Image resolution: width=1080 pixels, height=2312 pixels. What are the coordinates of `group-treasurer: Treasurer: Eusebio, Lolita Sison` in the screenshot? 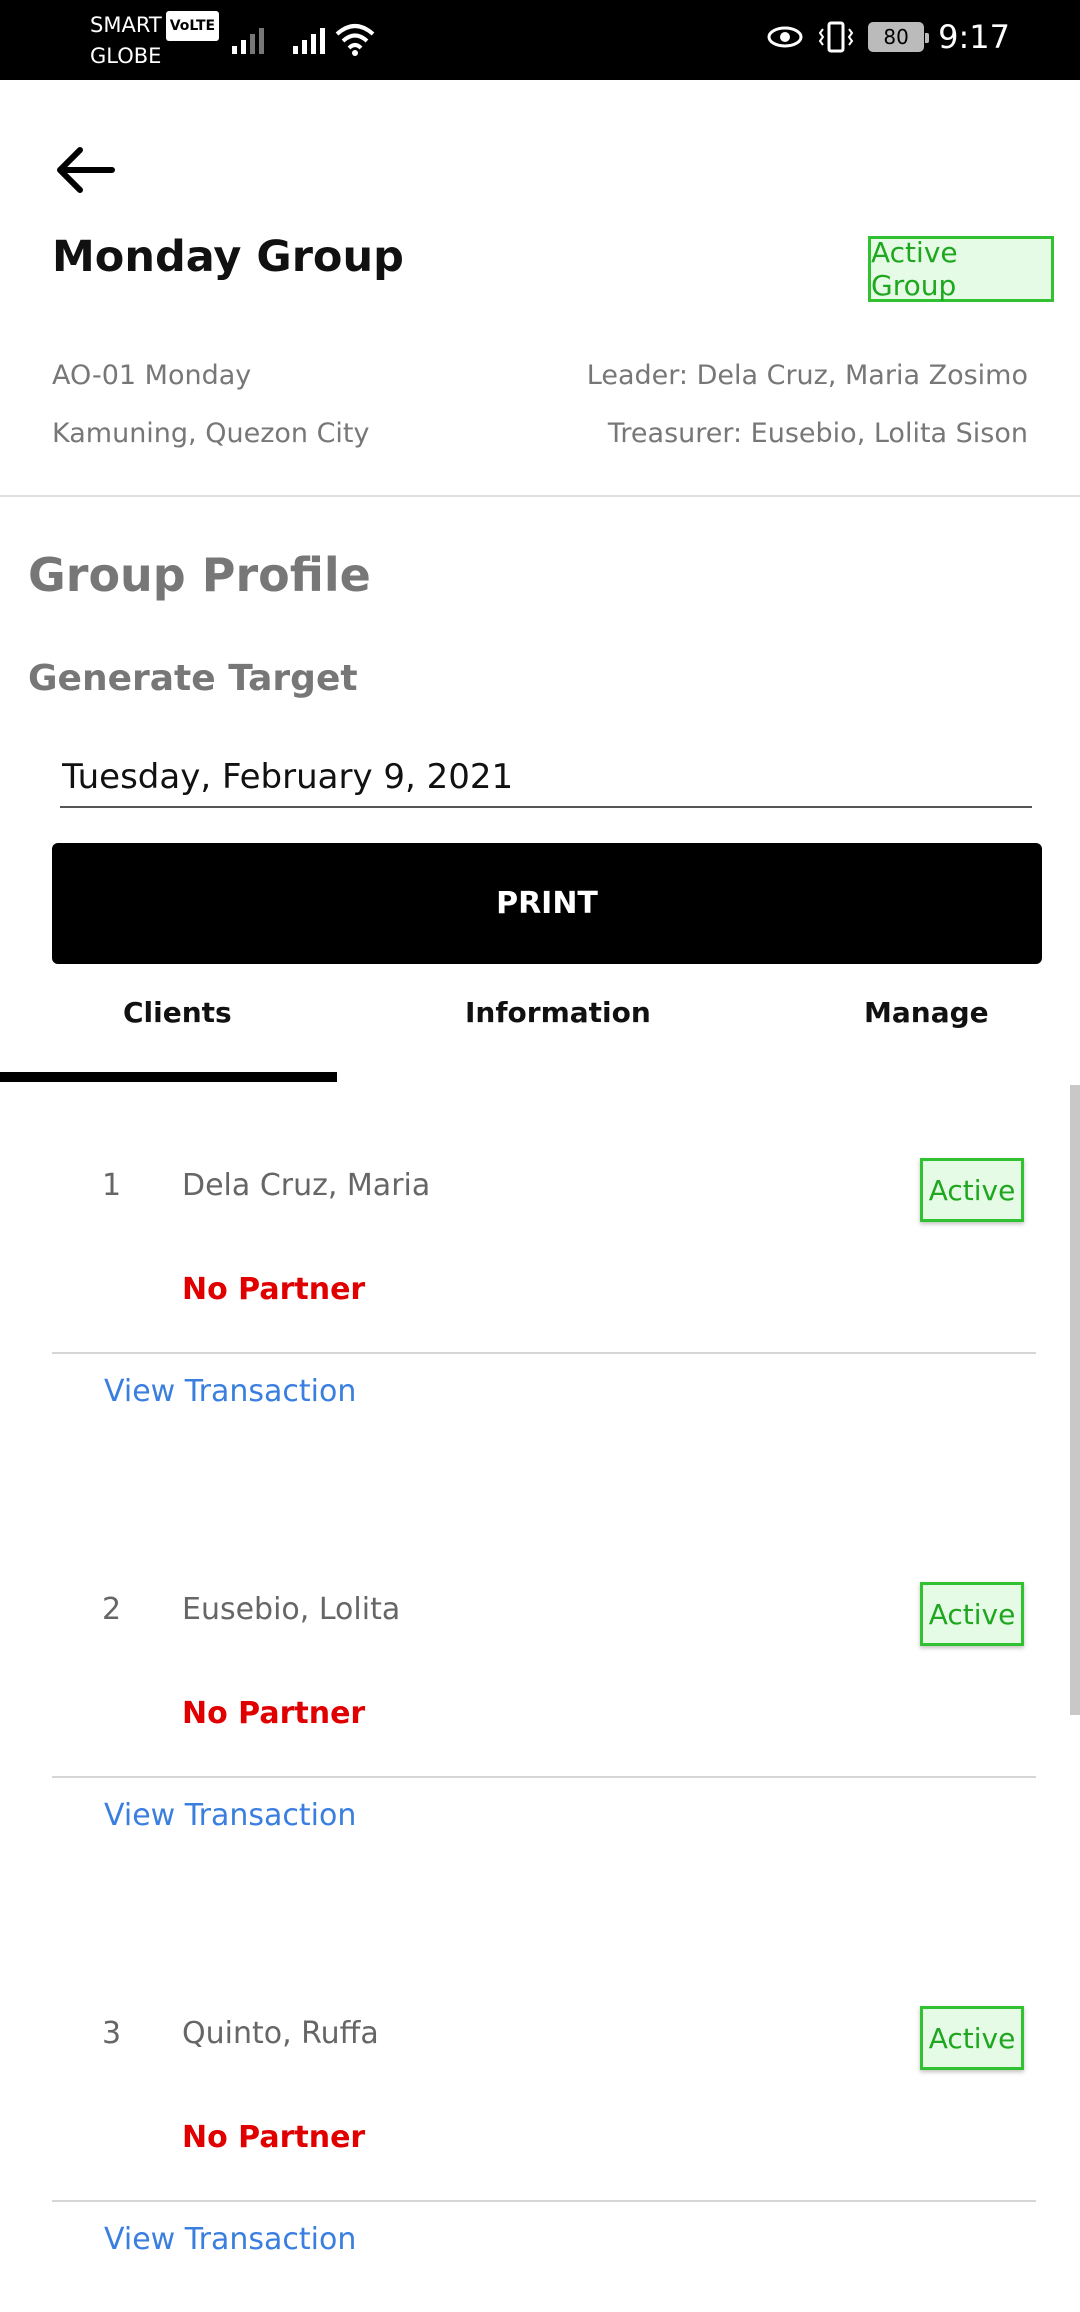 It's located at (817, 433).